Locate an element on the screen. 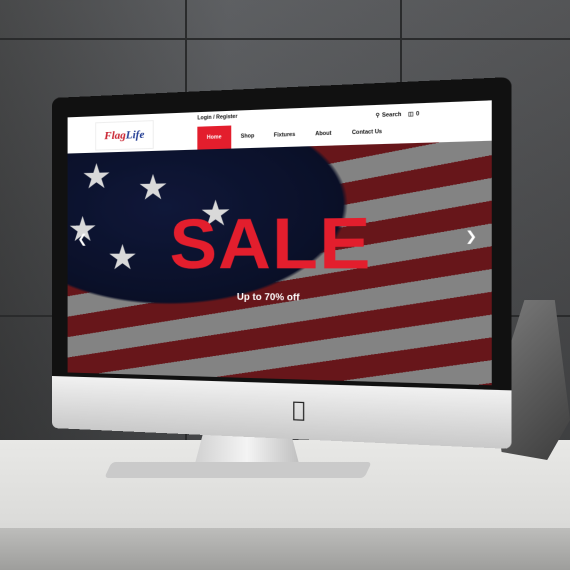 The width and height of the screenshot is (570, 570). site-logo: Flag Life is located at coordinates (124, 135).